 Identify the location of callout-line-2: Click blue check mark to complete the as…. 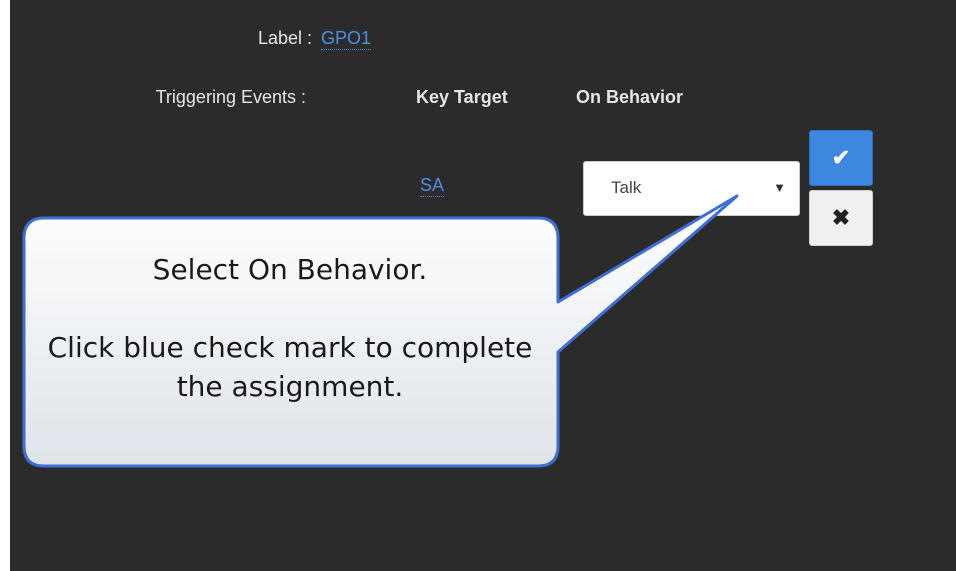
(290, 367).